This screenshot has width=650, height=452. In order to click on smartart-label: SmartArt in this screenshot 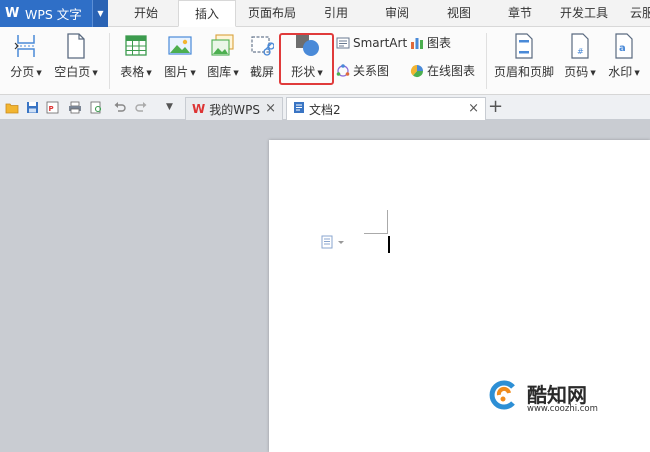, I will do `click(380, 43)`.